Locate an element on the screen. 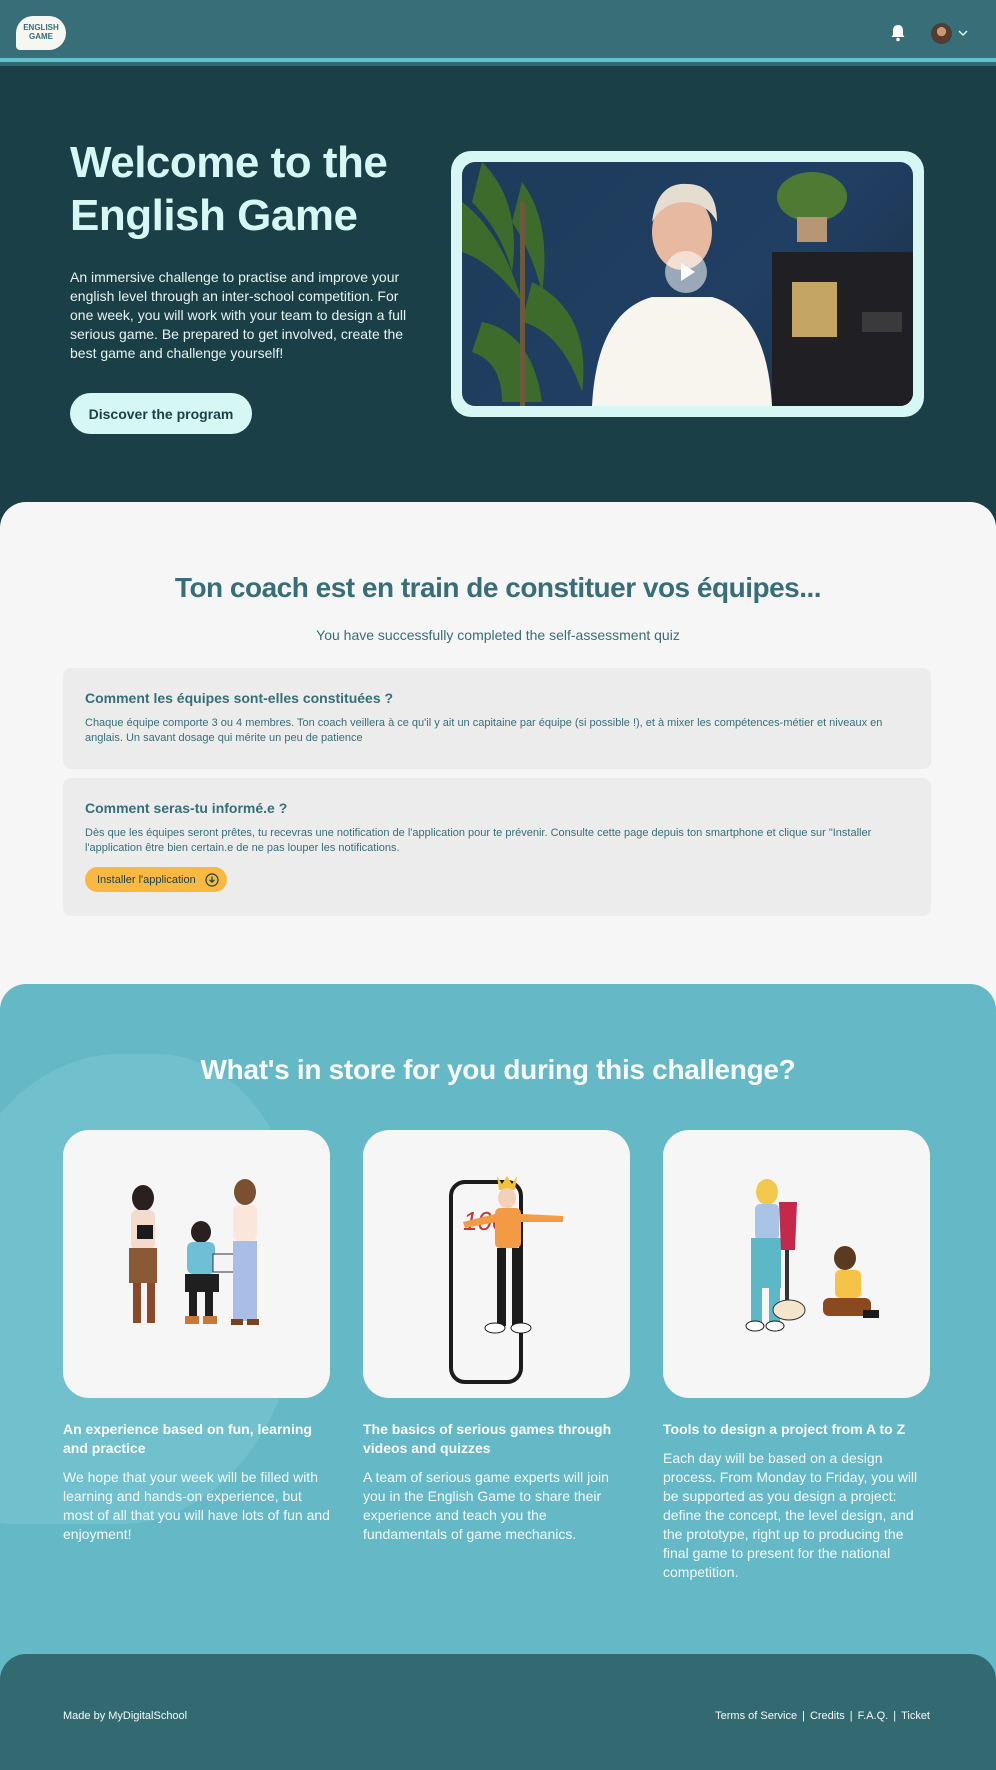 The width and height of the screenshot is (996, 1770). phone-illustration: 100 is located at coordinates (506, 1280).